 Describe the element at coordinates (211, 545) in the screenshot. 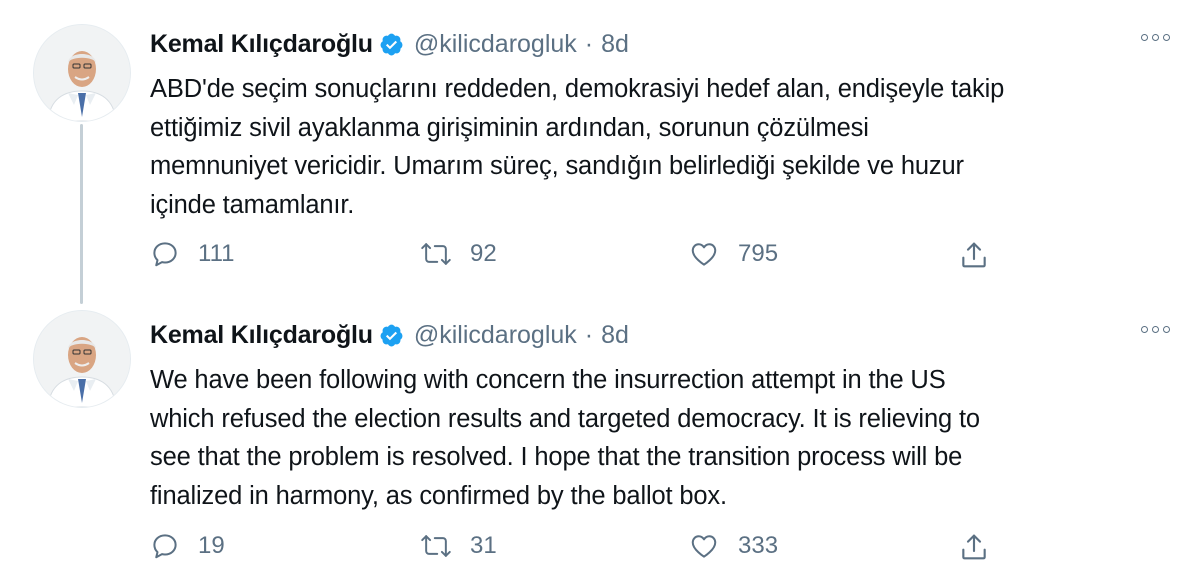

I see `reply-count: 19` at that location.